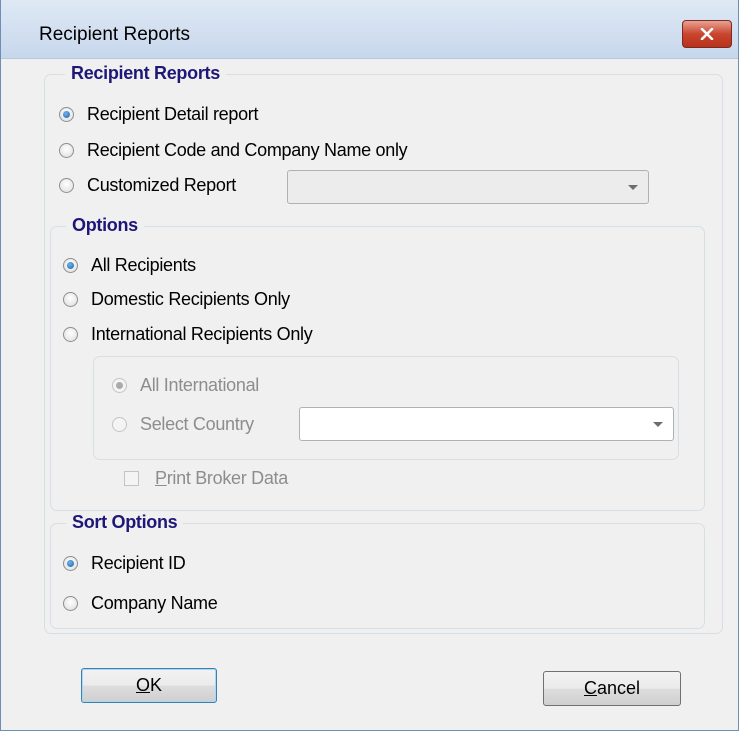 The height and width of the screenshot is (731, 744). What do you see at coordinates (131, 478) in the screenshot?
I see `checkbox-indicator` at bounding box center [131, 478].